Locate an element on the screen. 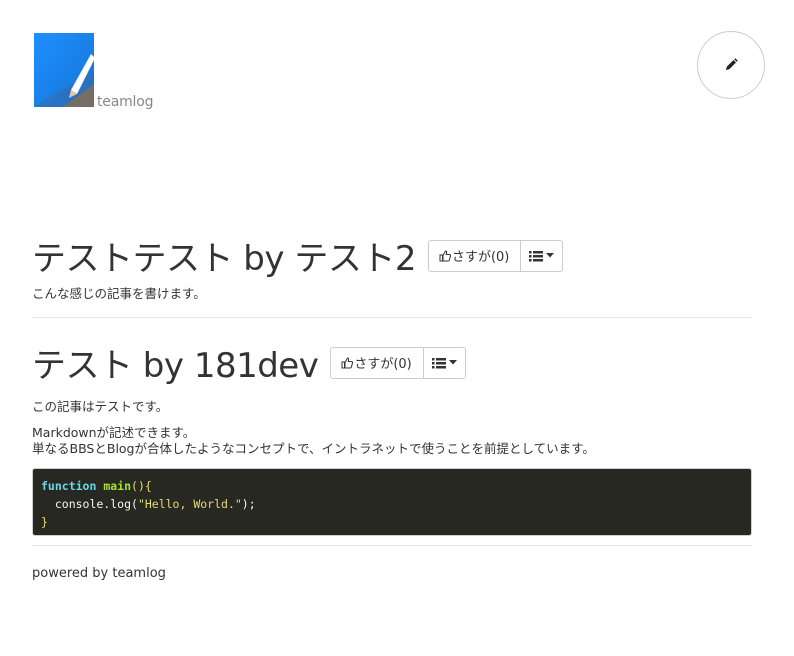 This screenshot has width=794, height=656. pencil-icon is located at coordinates (732, 64).